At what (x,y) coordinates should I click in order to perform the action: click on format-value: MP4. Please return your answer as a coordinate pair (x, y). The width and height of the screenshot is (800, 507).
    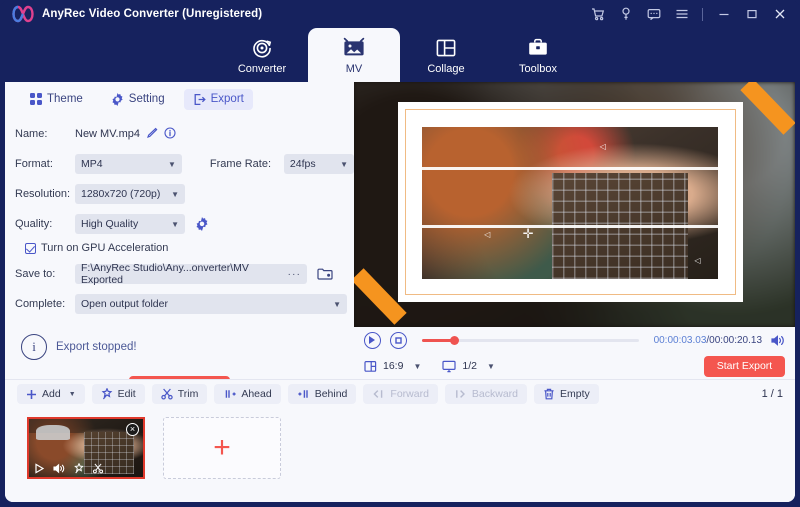
    Looking at the image, I should click on (92, 164).